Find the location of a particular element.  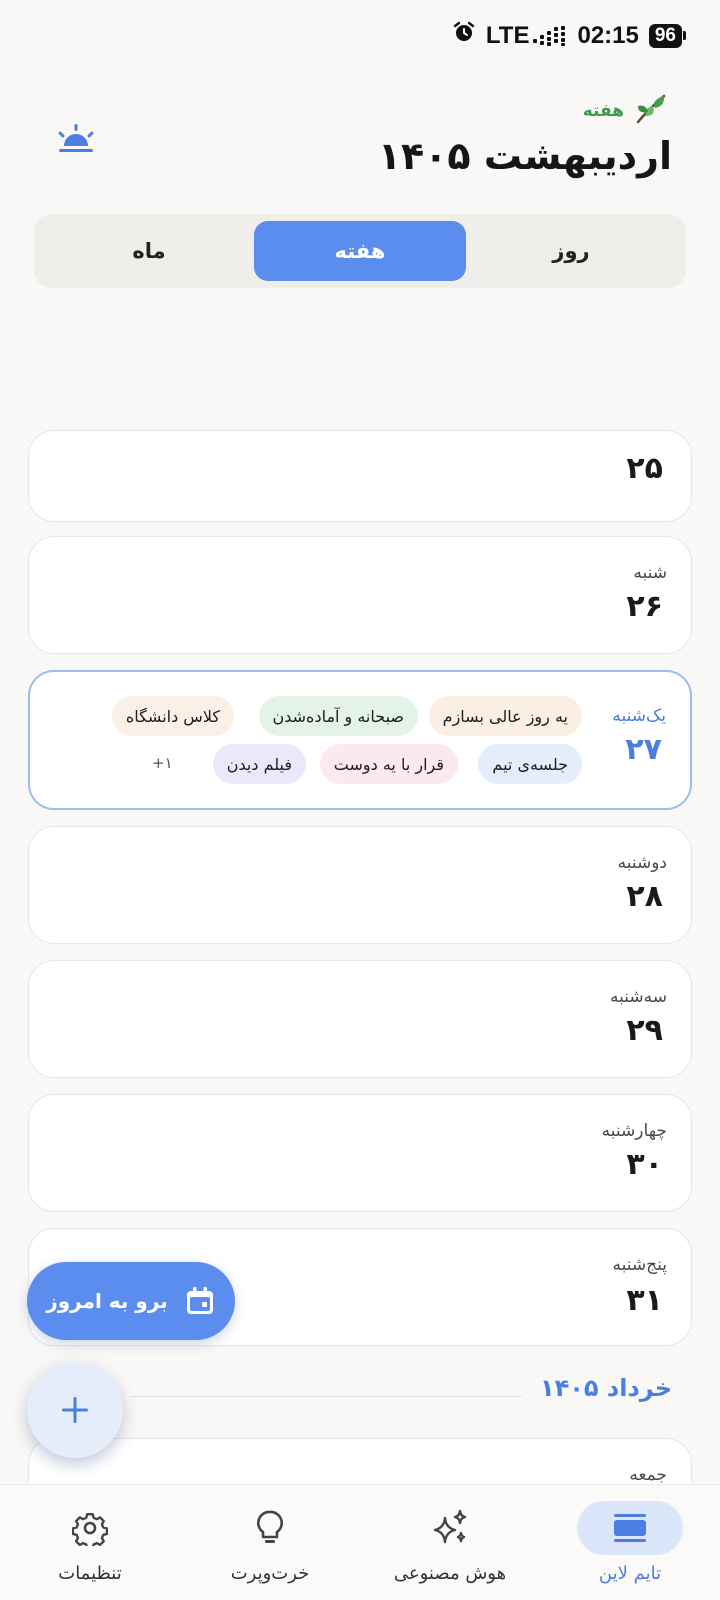

go-to-today-label: برو به امروز is located at coordinates (107, 1301).